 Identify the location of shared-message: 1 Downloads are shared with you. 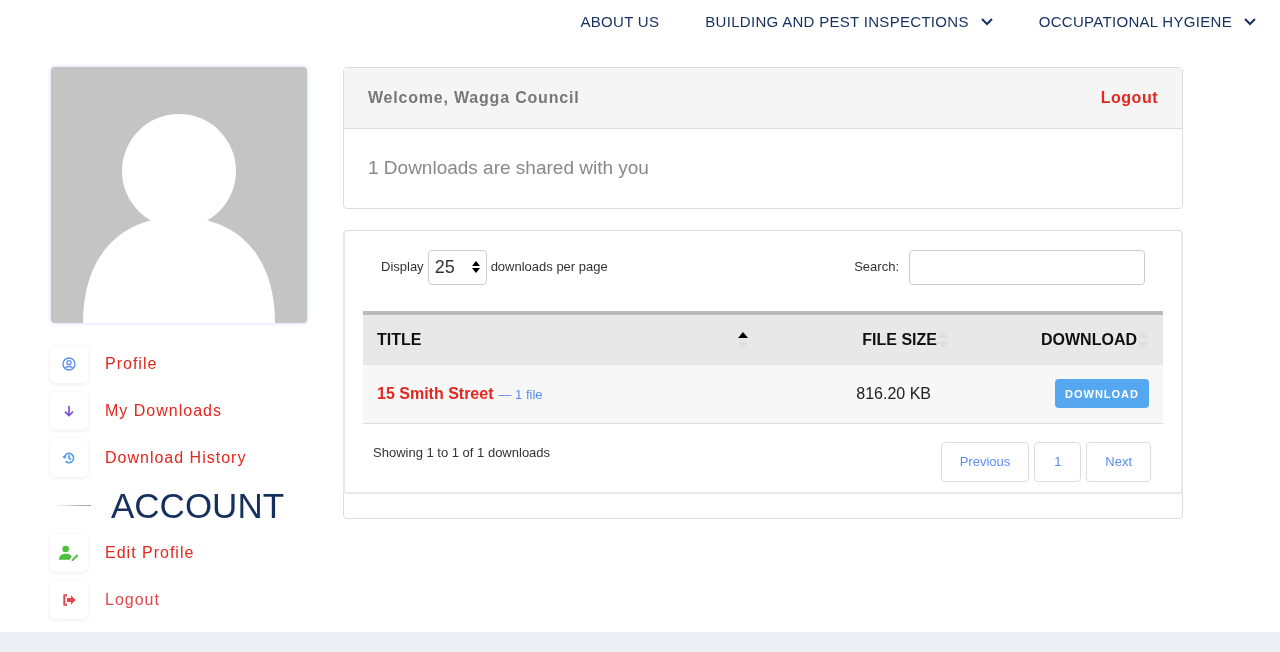
(508, 168).